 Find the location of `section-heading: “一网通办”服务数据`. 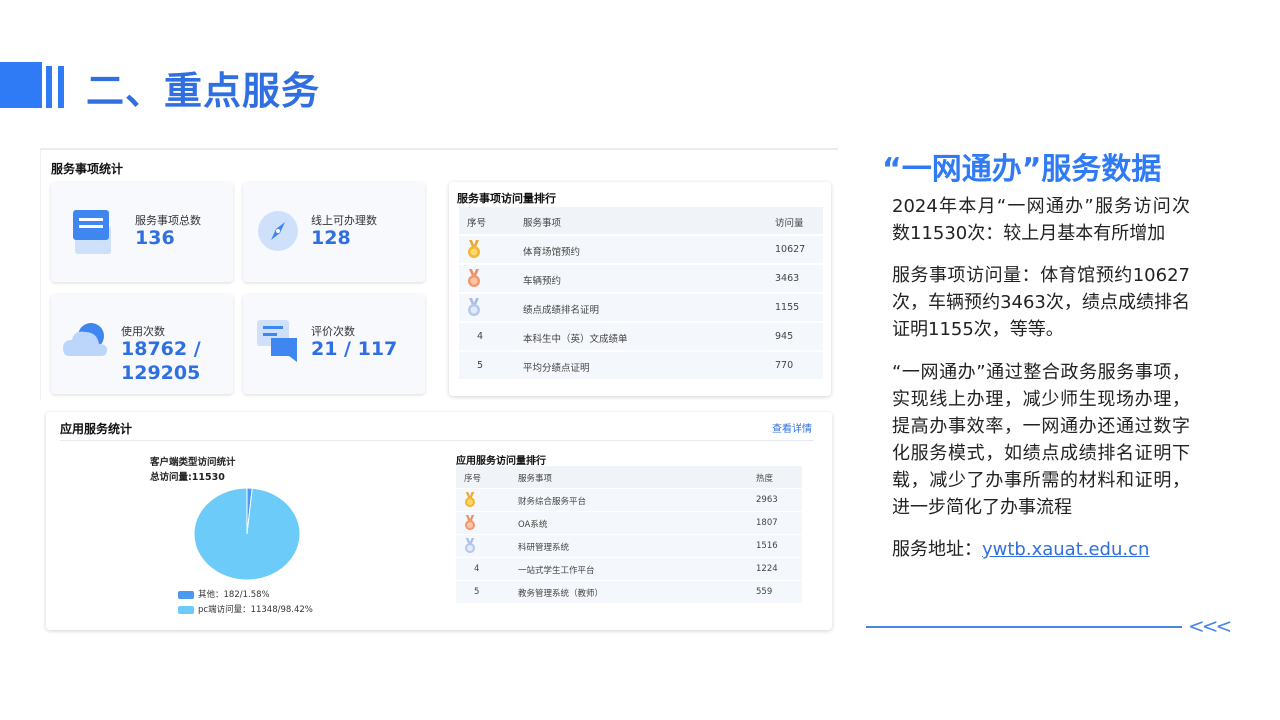

section-heading: “一网通办”服务数据 is located at coordinates (1022, 169).